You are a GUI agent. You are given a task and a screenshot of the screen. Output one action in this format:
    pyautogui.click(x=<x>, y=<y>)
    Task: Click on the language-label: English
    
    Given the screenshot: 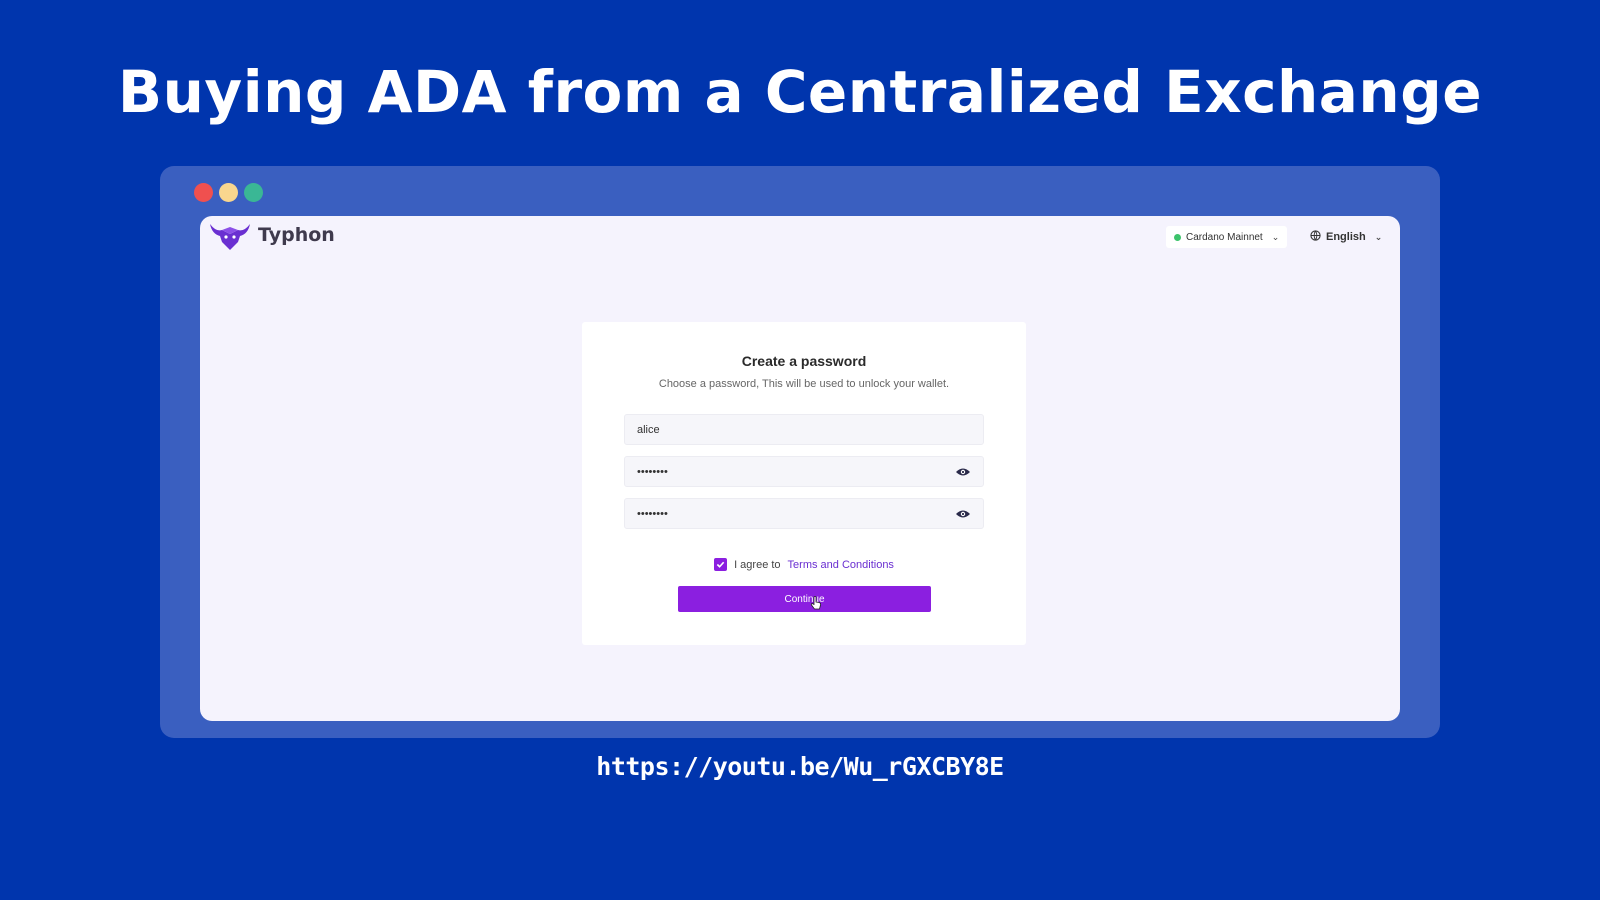 What is the action you would take?
    pyautogui.click(x=1346, y=237)
    